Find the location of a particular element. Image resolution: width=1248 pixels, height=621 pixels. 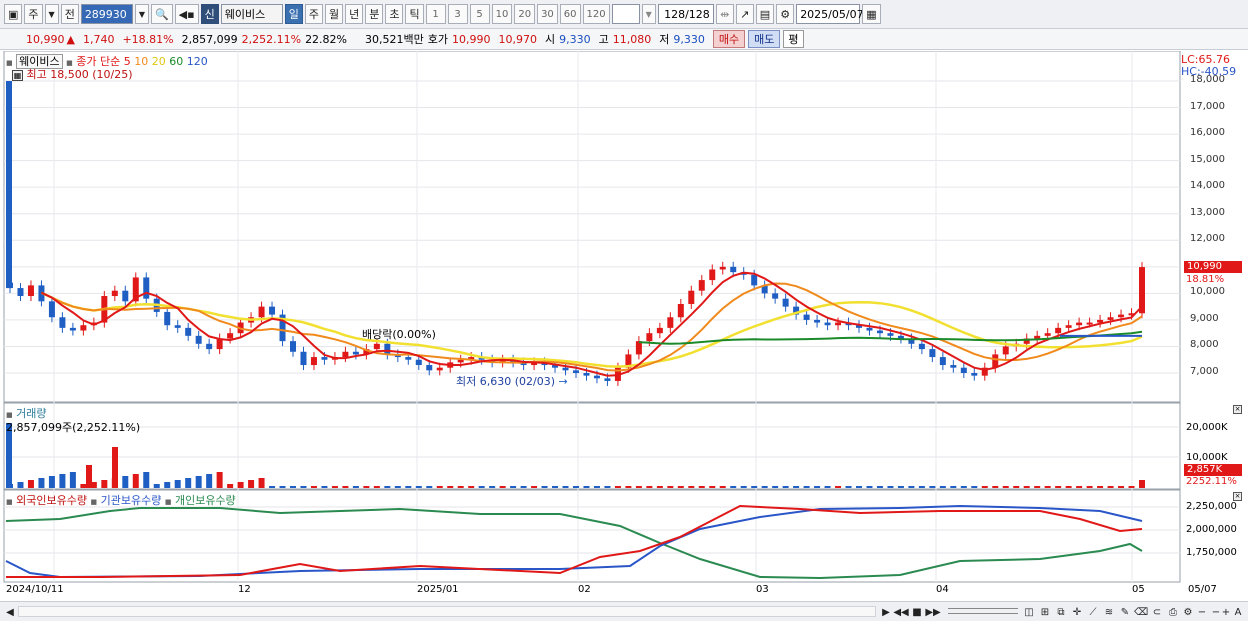

window-icon: ▣ is located at coordinates (13, 14).